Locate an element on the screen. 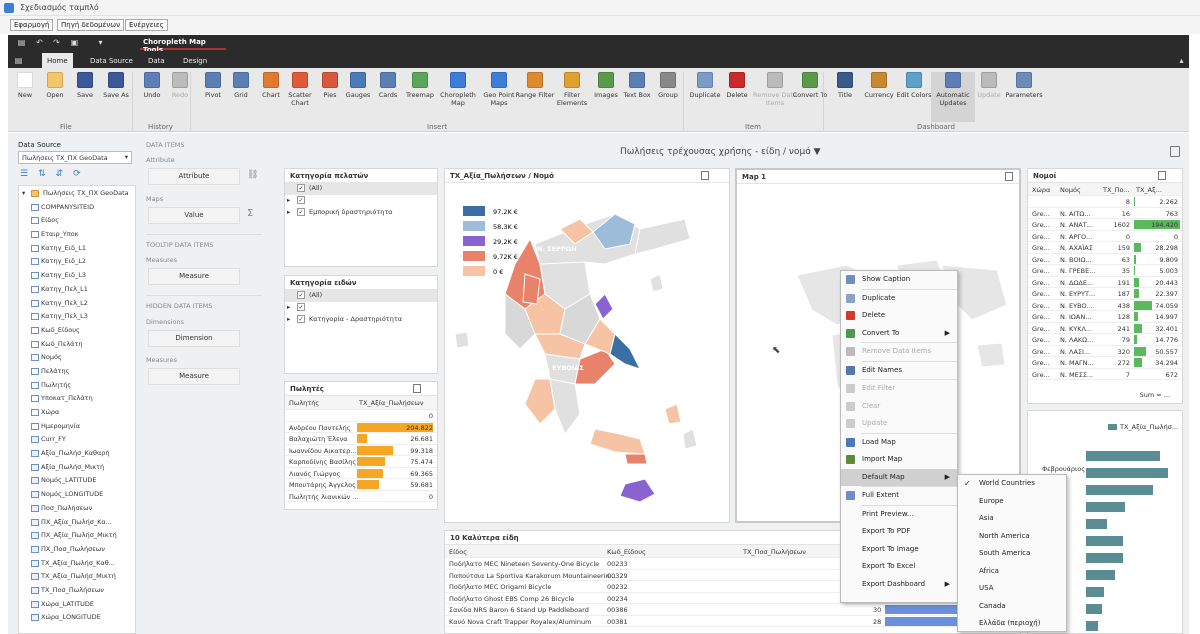 This screenshot has height=634, width=1200. hidden-dimension-placeholder: Dimension is located at coordinates (194, 338).